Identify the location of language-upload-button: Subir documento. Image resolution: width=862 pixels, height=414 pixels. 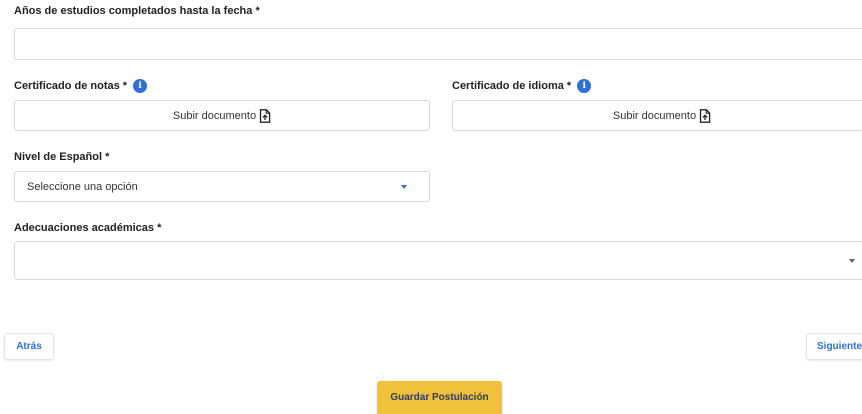
(657, 115).